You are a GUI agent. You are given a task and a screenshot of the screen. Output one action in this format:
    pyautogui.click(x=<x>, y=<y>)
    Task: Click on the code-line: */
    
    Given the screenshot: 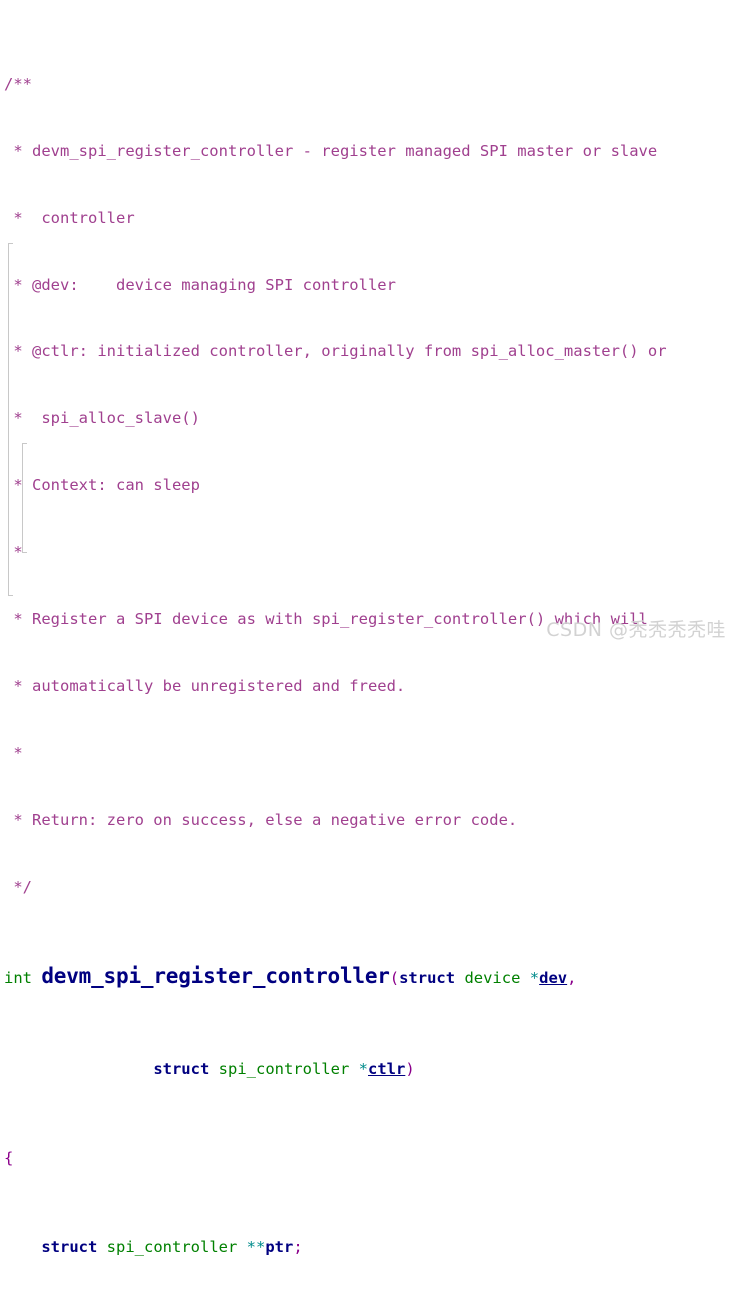 What is the action you would take?
    pyautogui.click(x=367, y=887)
    